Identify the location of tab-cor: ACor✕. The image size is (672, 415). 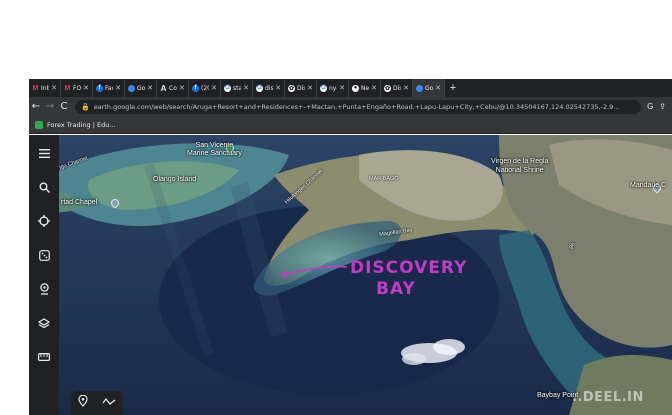
(173, 88).